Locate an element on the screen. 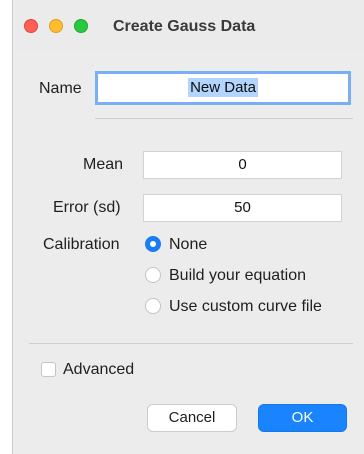  error-sd-field: 50 is located at coordinates (242, 208).